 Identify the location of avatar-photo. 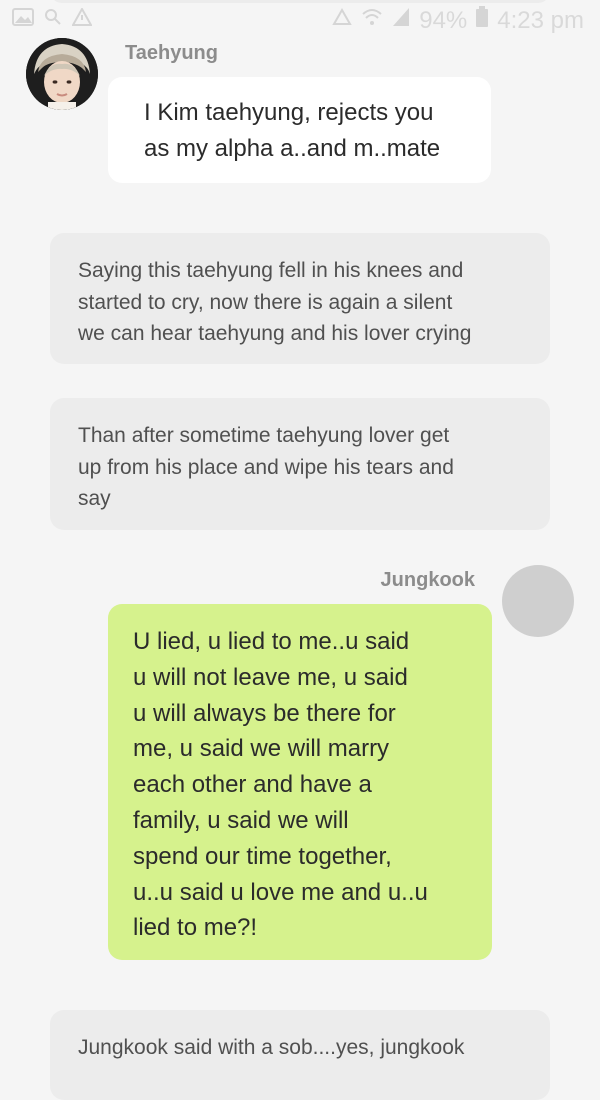
(62, 74).